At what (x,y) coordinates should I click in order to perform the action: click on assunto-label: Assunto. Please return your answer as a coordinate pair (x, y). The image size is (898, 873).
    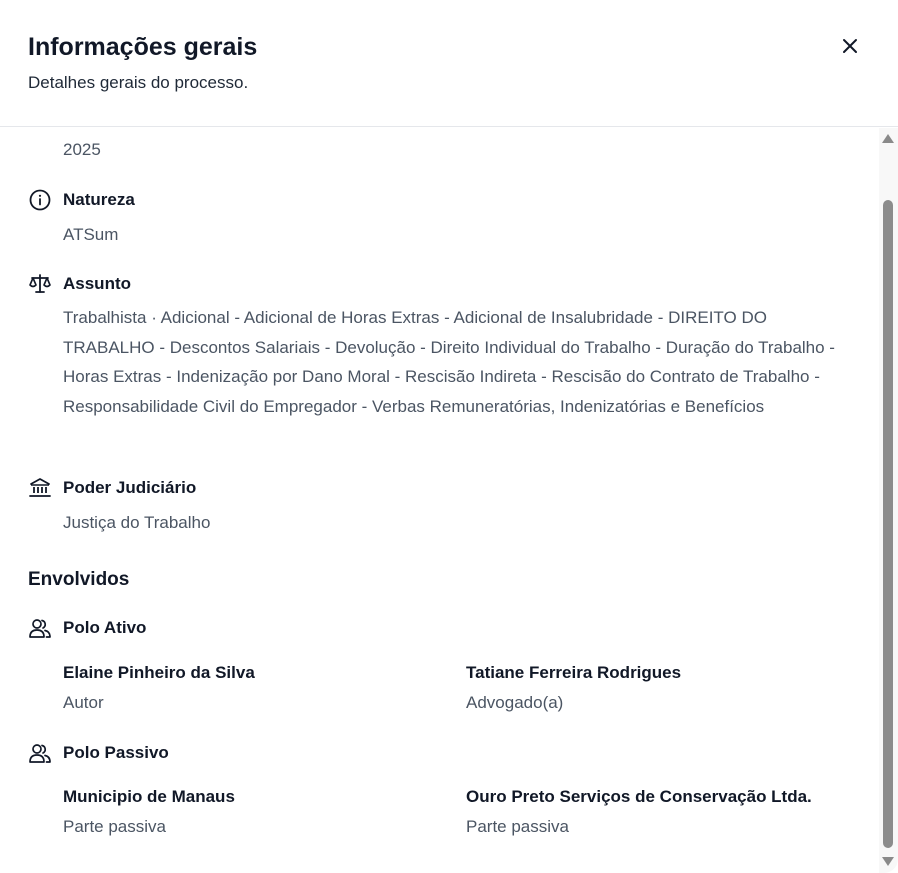
    Looking at the image, I should click on (97, 283).